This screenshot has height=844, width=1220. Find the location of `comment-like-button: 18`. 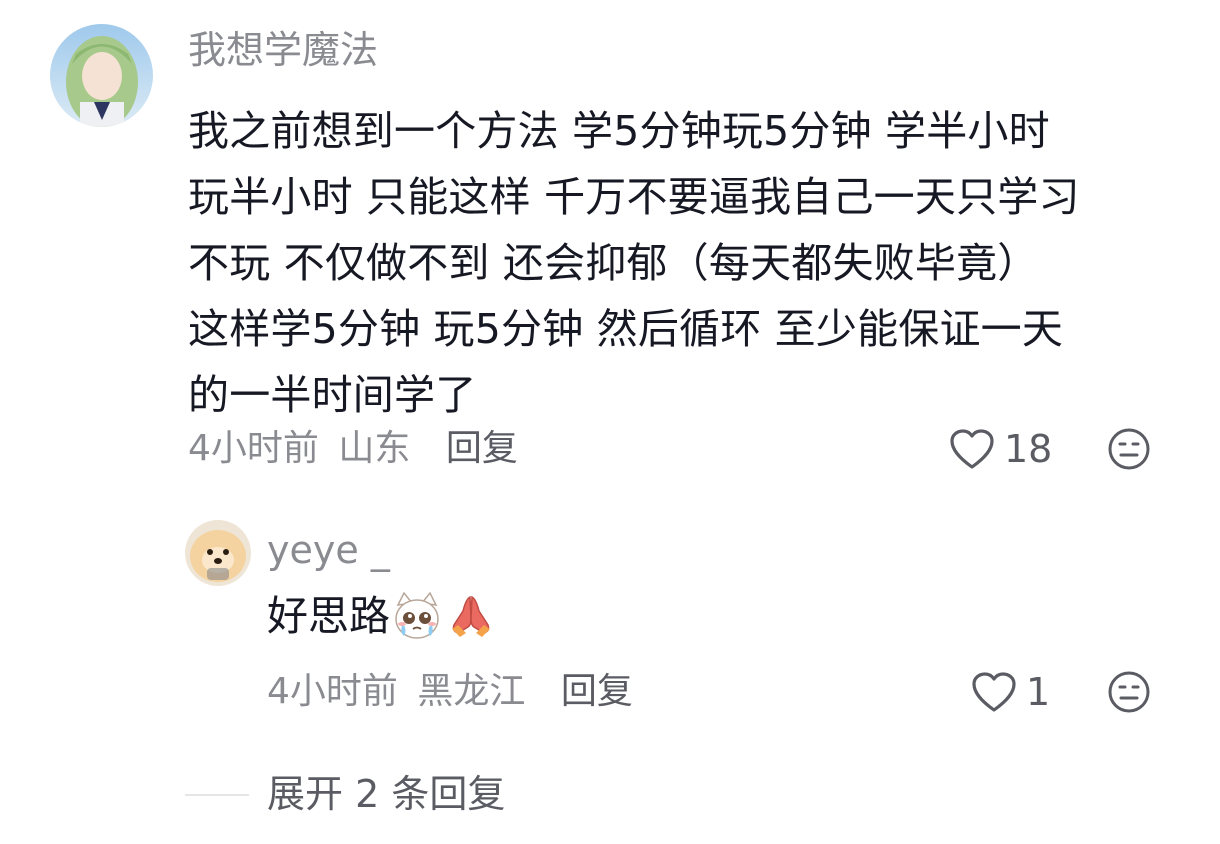

comment-like-button: 18 is located at coordinates (1000, 449).